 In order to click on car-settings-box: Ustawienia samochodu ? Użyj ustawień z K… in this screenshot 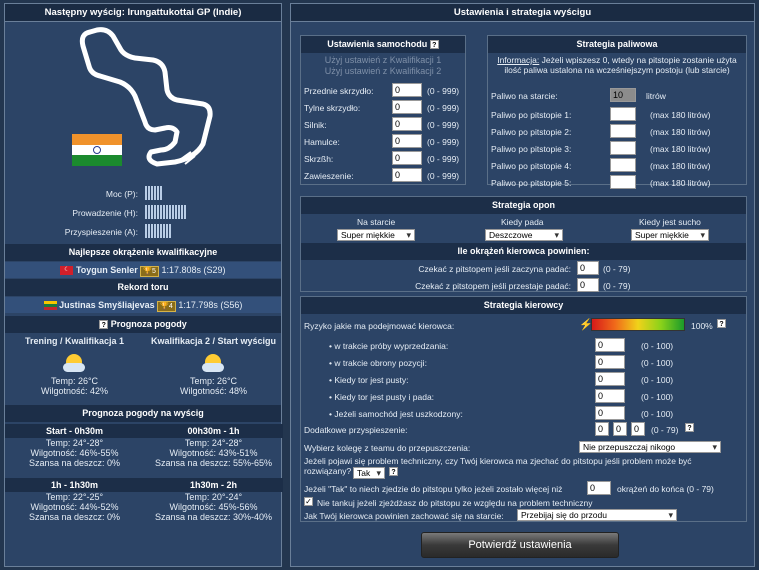, I will do `click(383, 110)`.